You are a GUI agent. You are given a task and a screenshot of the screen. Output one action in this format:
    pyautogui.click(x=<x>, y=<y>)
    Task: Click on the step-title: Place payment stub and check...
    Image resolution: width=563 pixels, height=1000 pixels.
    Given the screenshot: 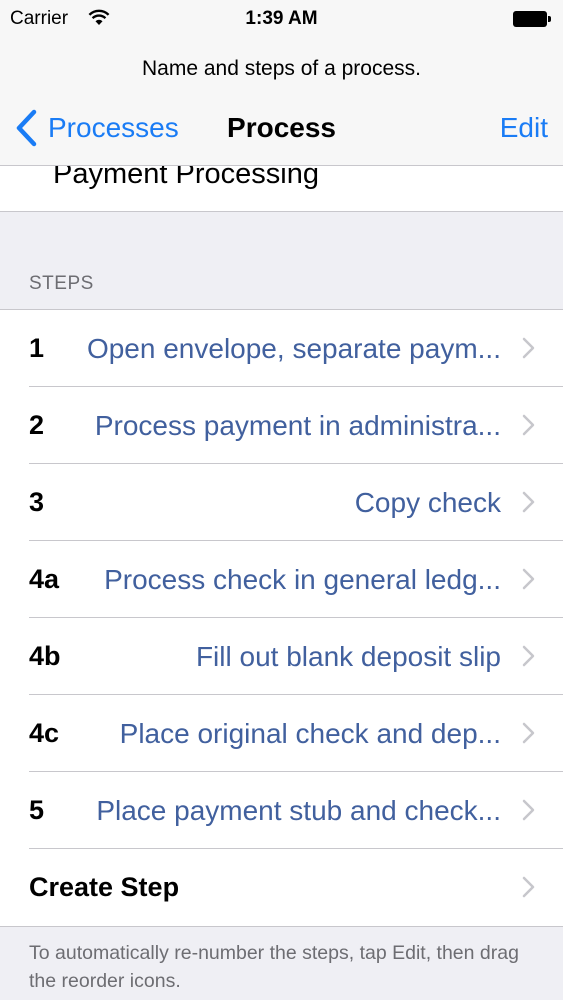 What is the action you would take?
    pyautogui.click(x=298, y=810)
    